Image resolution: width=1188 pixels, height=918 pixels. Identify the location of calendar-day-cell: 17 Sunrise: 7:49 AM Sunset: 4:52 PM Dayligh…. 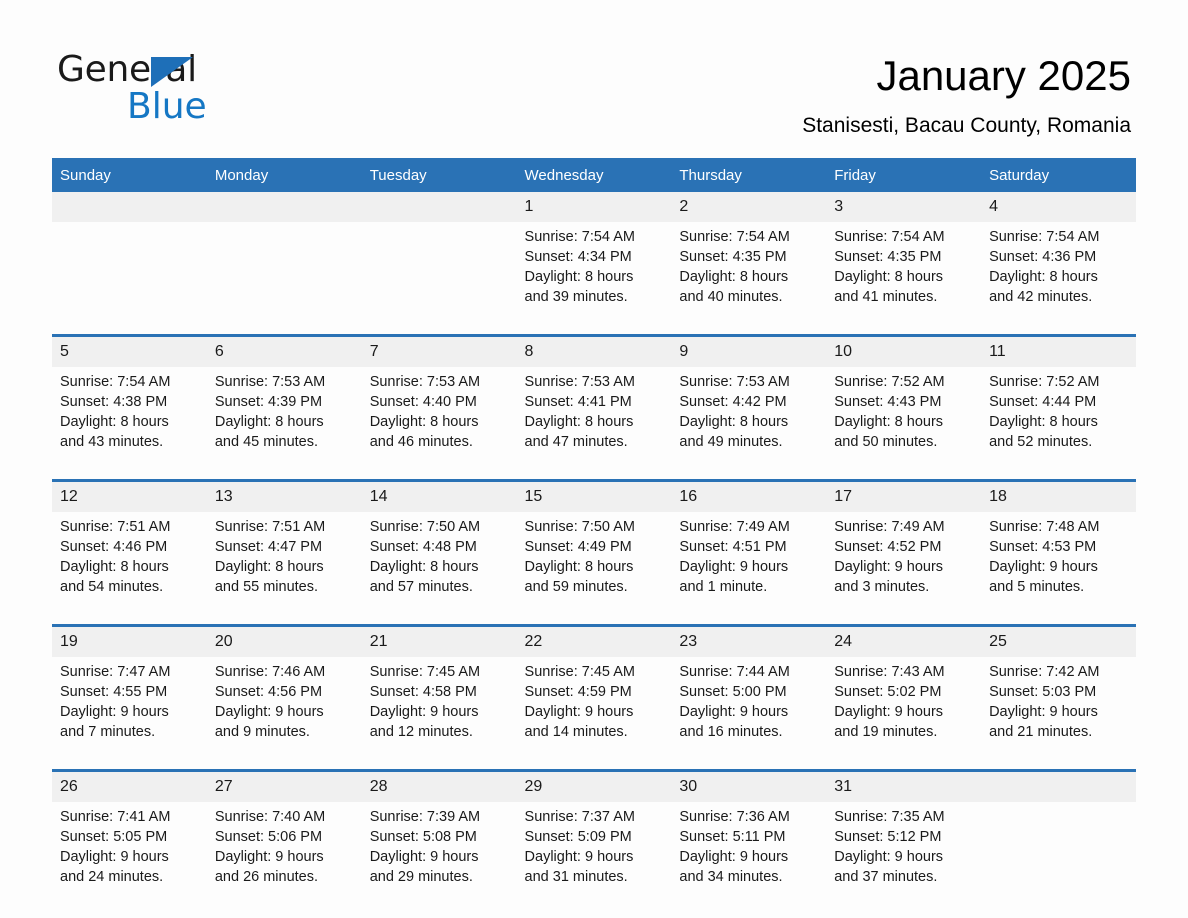
(904, 552).